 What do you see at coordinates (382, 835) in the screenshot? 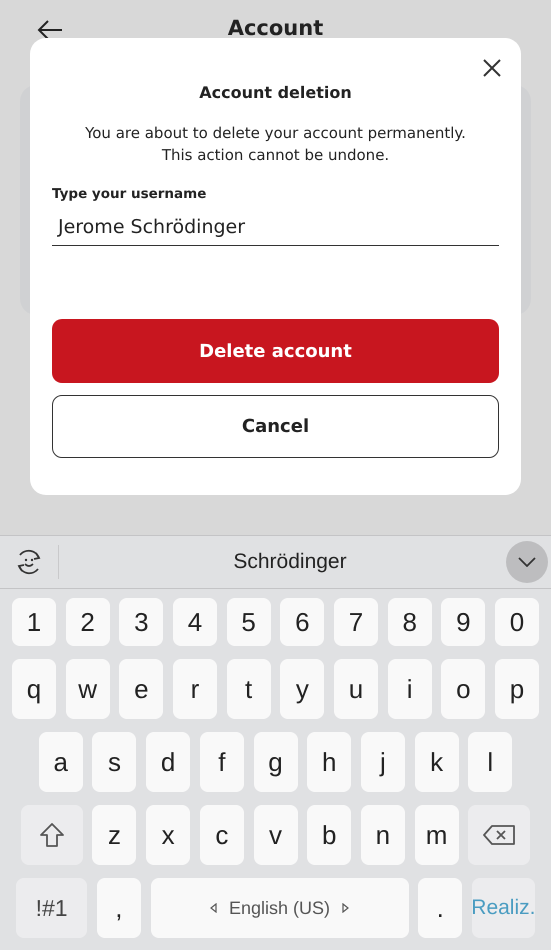
I see `letter-key: n` at bounding box center [382, 835].